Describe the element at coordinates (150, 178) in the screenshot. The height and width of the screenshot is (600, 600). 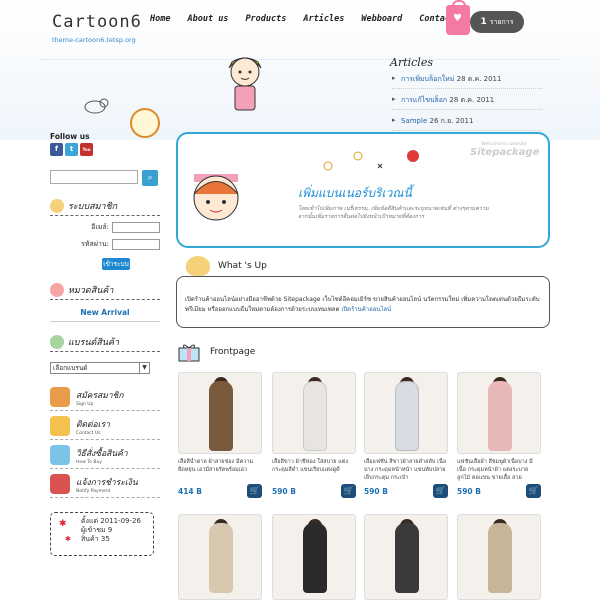
I see `search-icon: ⌕` at that location.